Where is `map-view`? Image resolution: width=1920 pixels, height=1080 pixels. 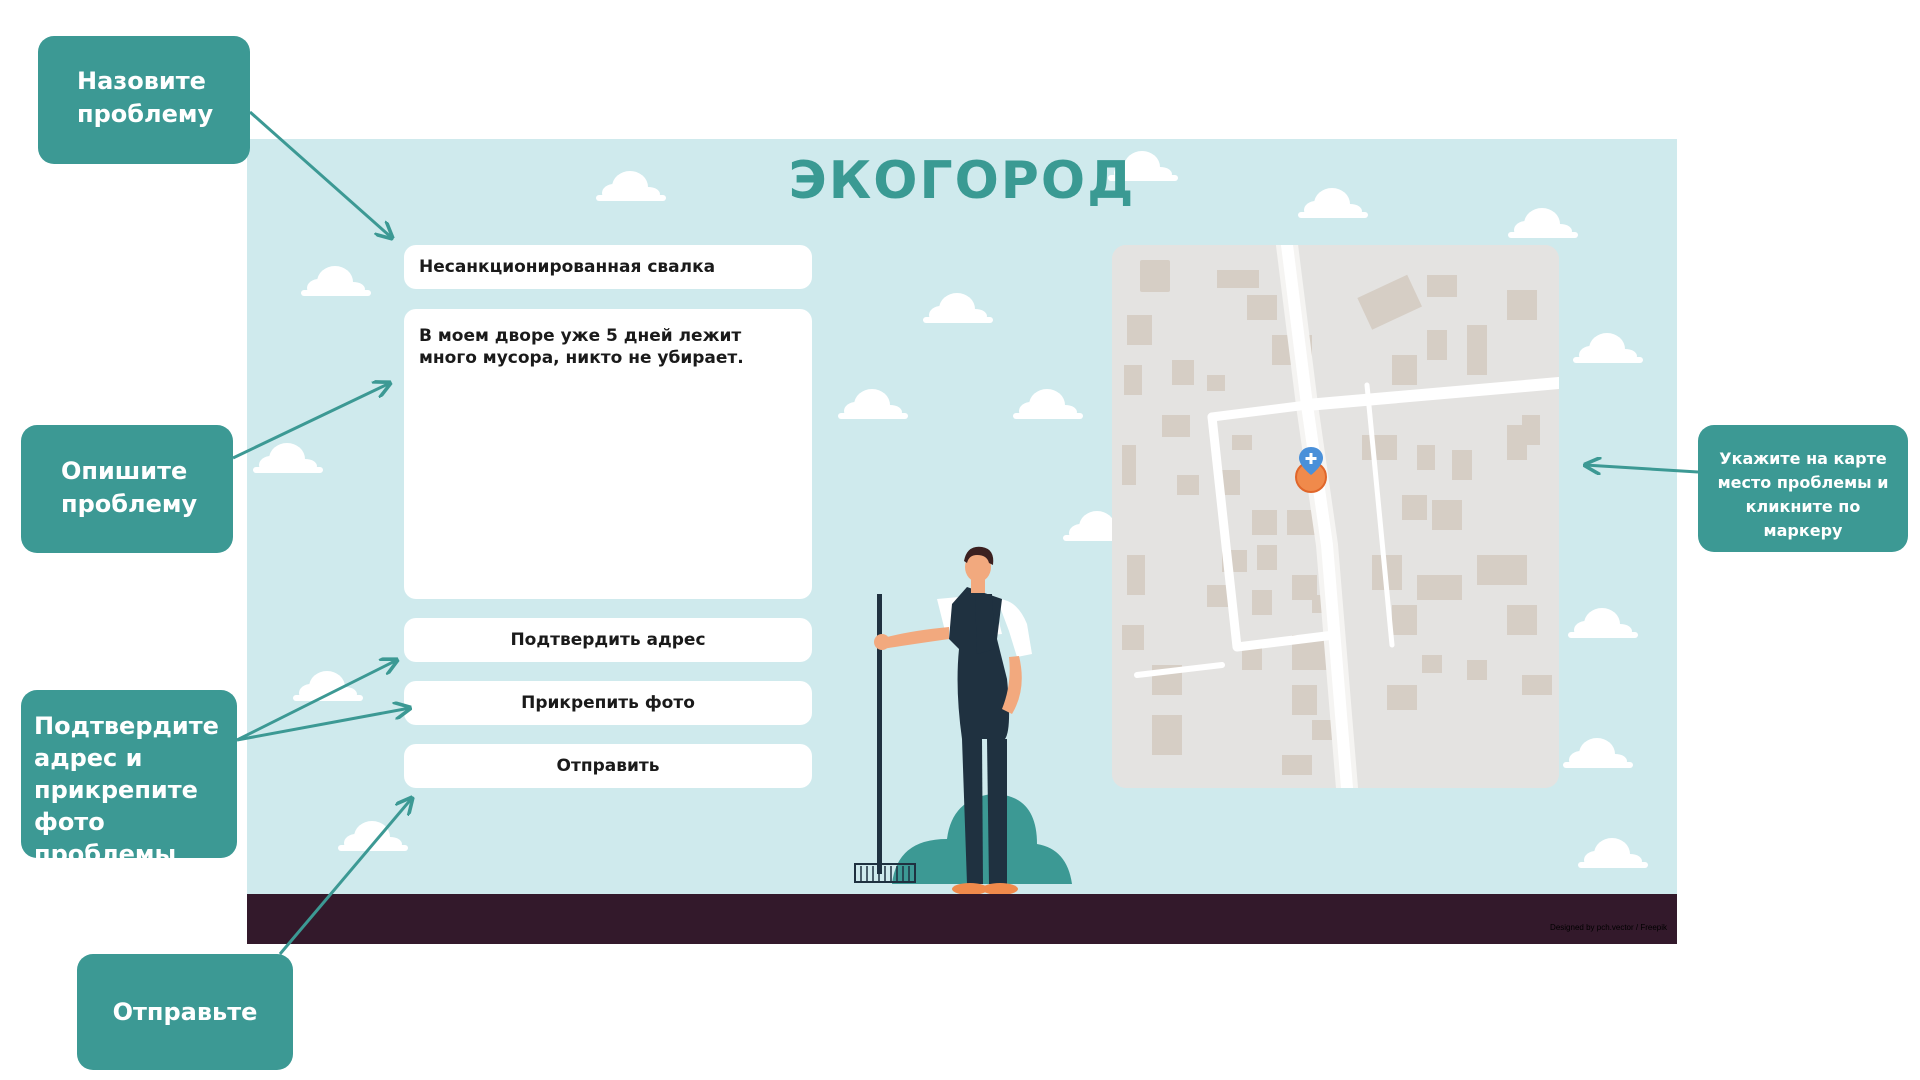 map-view is located at coordinates (1335, 516).